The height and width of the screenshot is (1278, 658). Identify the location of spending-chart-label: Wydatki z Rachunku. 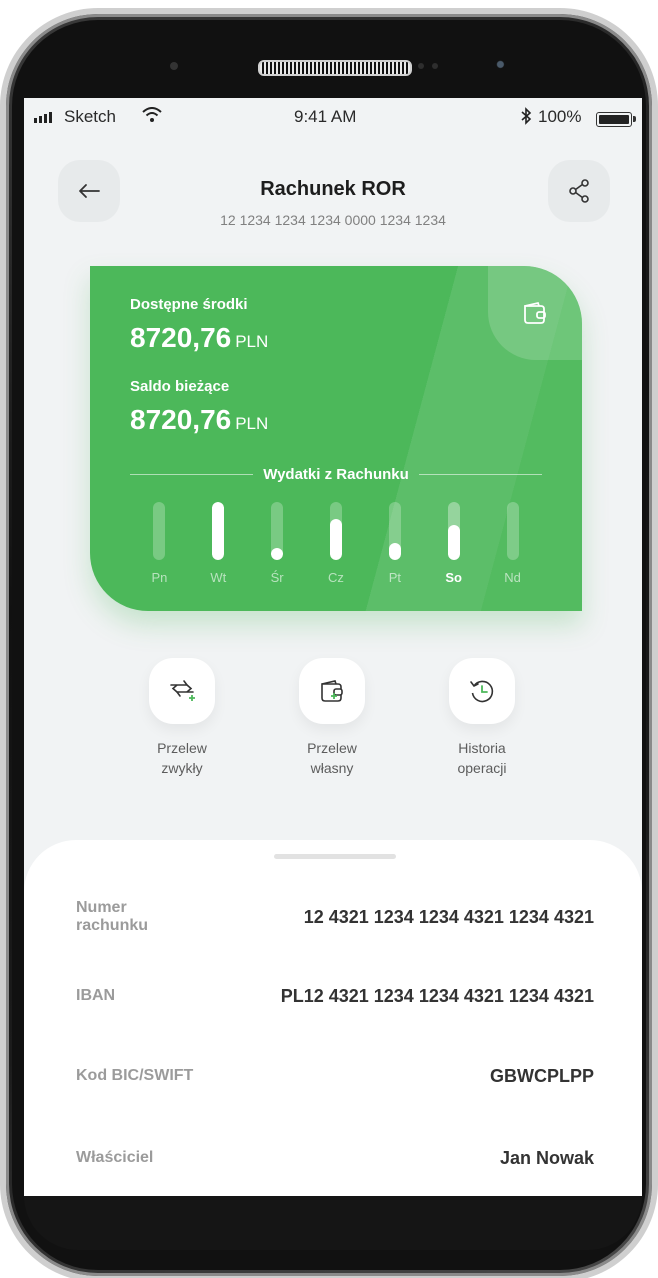
(336, 474).